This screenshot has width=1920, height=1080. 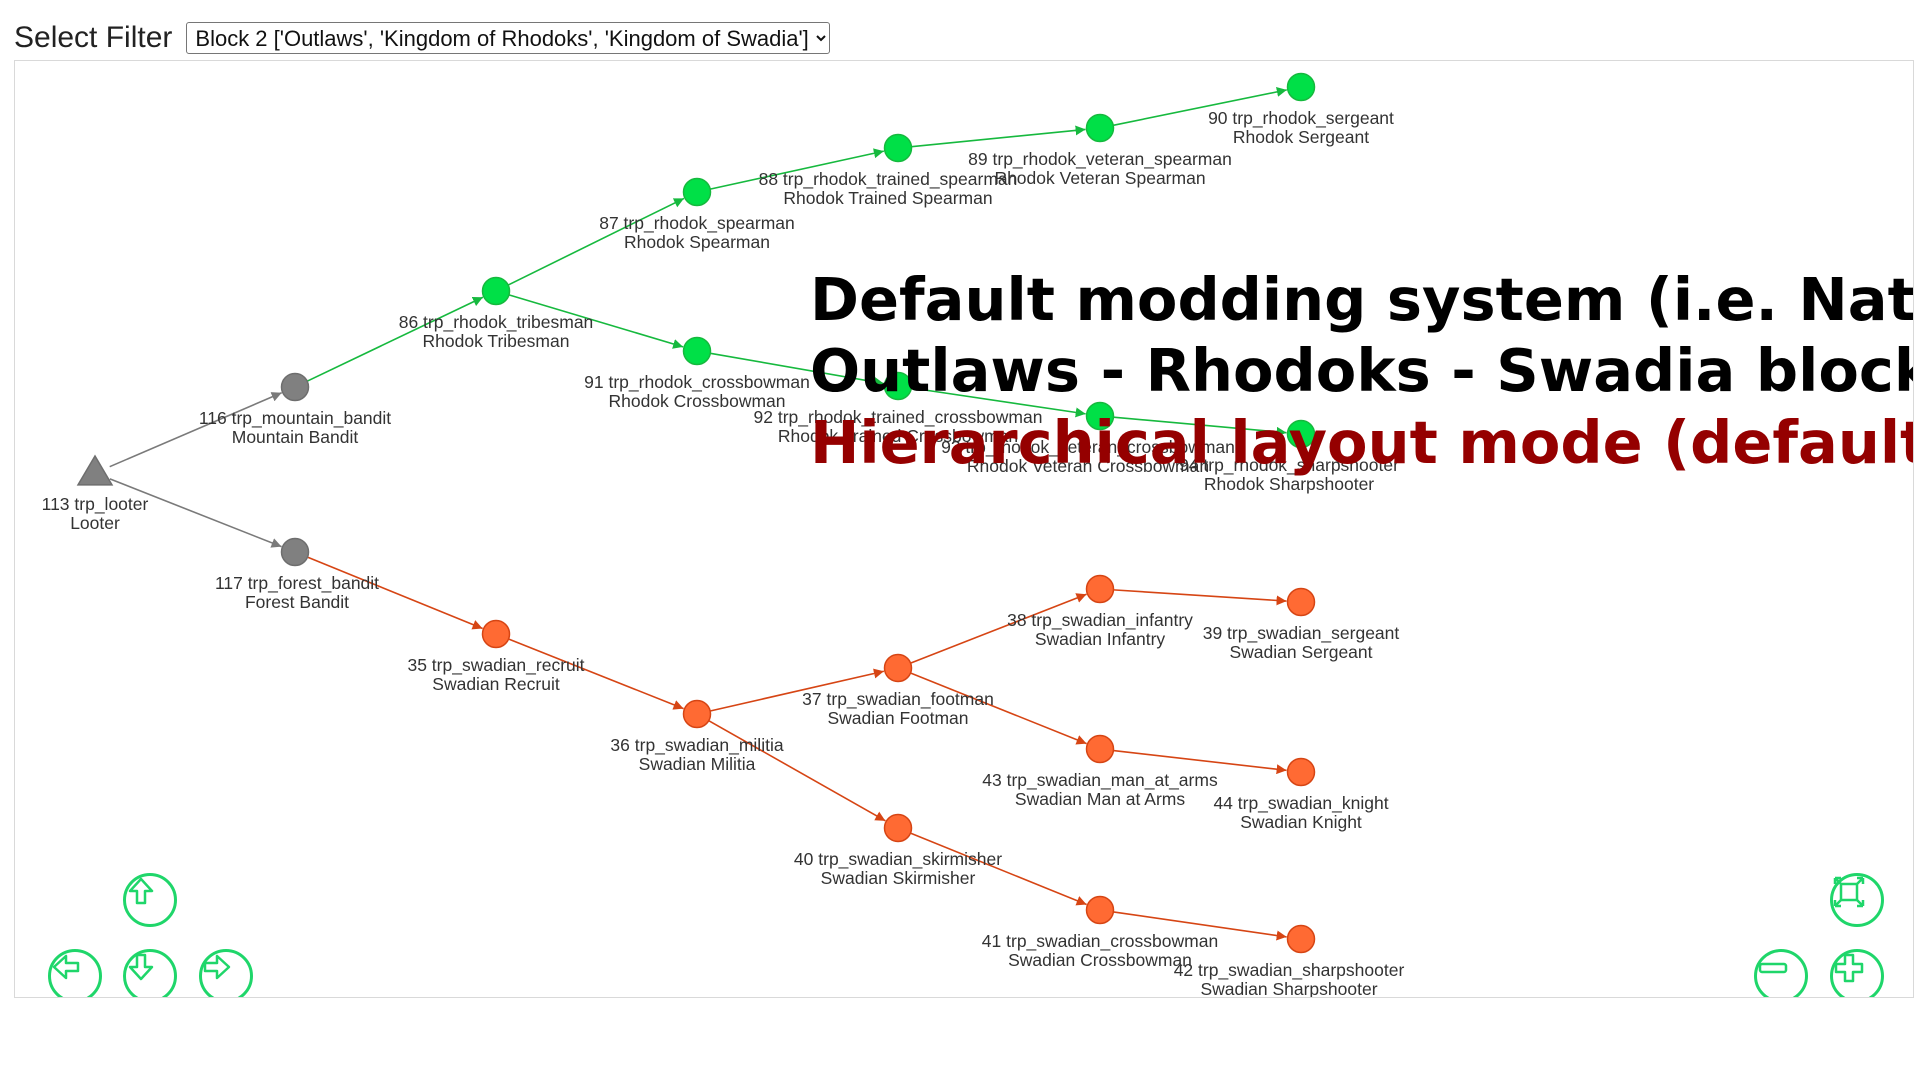 What do you see at coordinates (496, 322) in the screenshot?
I see `node-label-id-name: 86 trp_rhodok_tribesman` at bounding box center [496, 322].